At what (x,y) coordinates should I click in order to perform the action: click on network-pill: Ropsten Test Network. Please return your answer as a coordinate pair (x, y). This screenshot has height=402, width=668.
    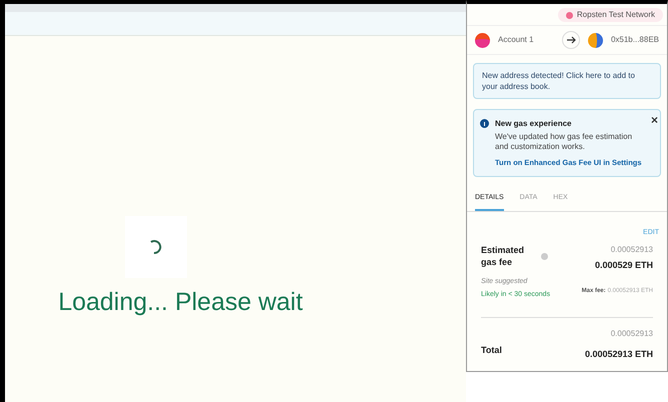
    Looking at the image, I should click on (610, 15).